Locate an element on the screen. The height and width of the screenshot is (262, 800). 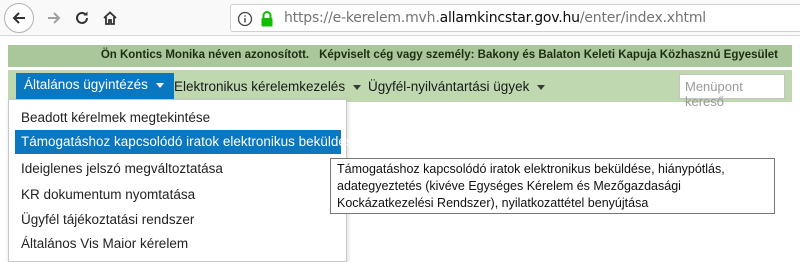
menu-item-label: Általános ügyintézés is located at coordinates (86, 84).